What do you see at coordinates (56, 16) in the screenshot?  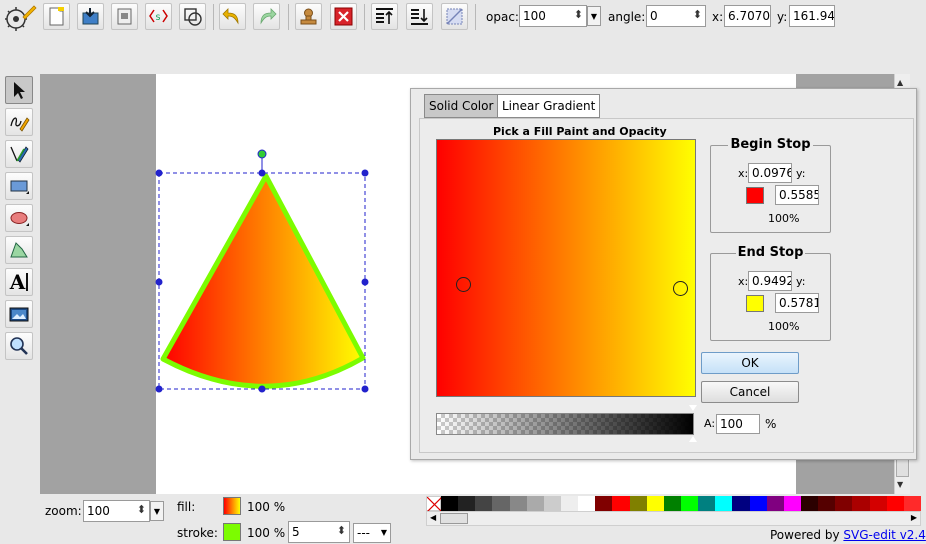 I see `new-document-button` at bounding box center [56, 16].